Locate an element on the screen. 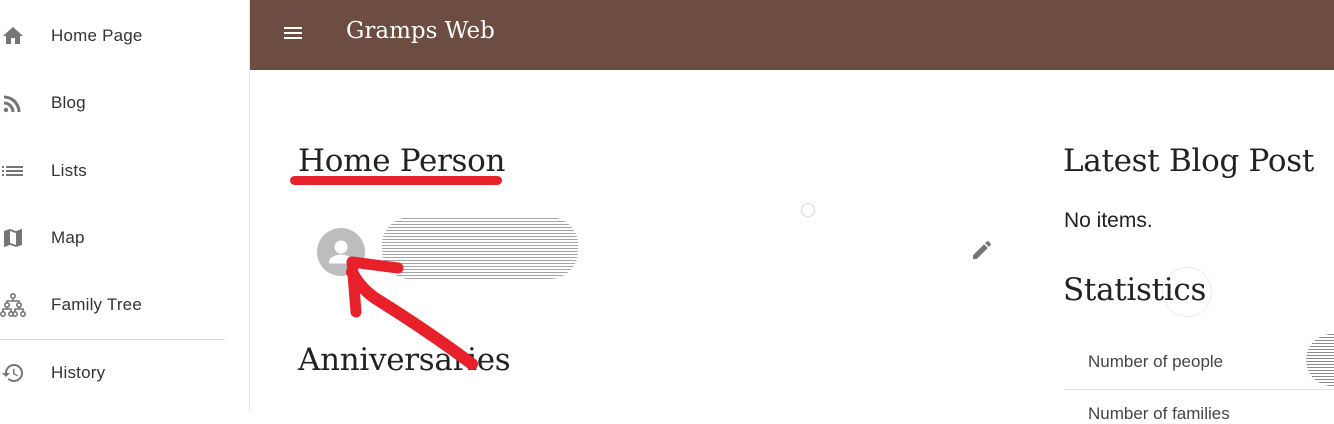 The image size is (1334, 424). stat-row-divider is located at coordinates (1199, 389).